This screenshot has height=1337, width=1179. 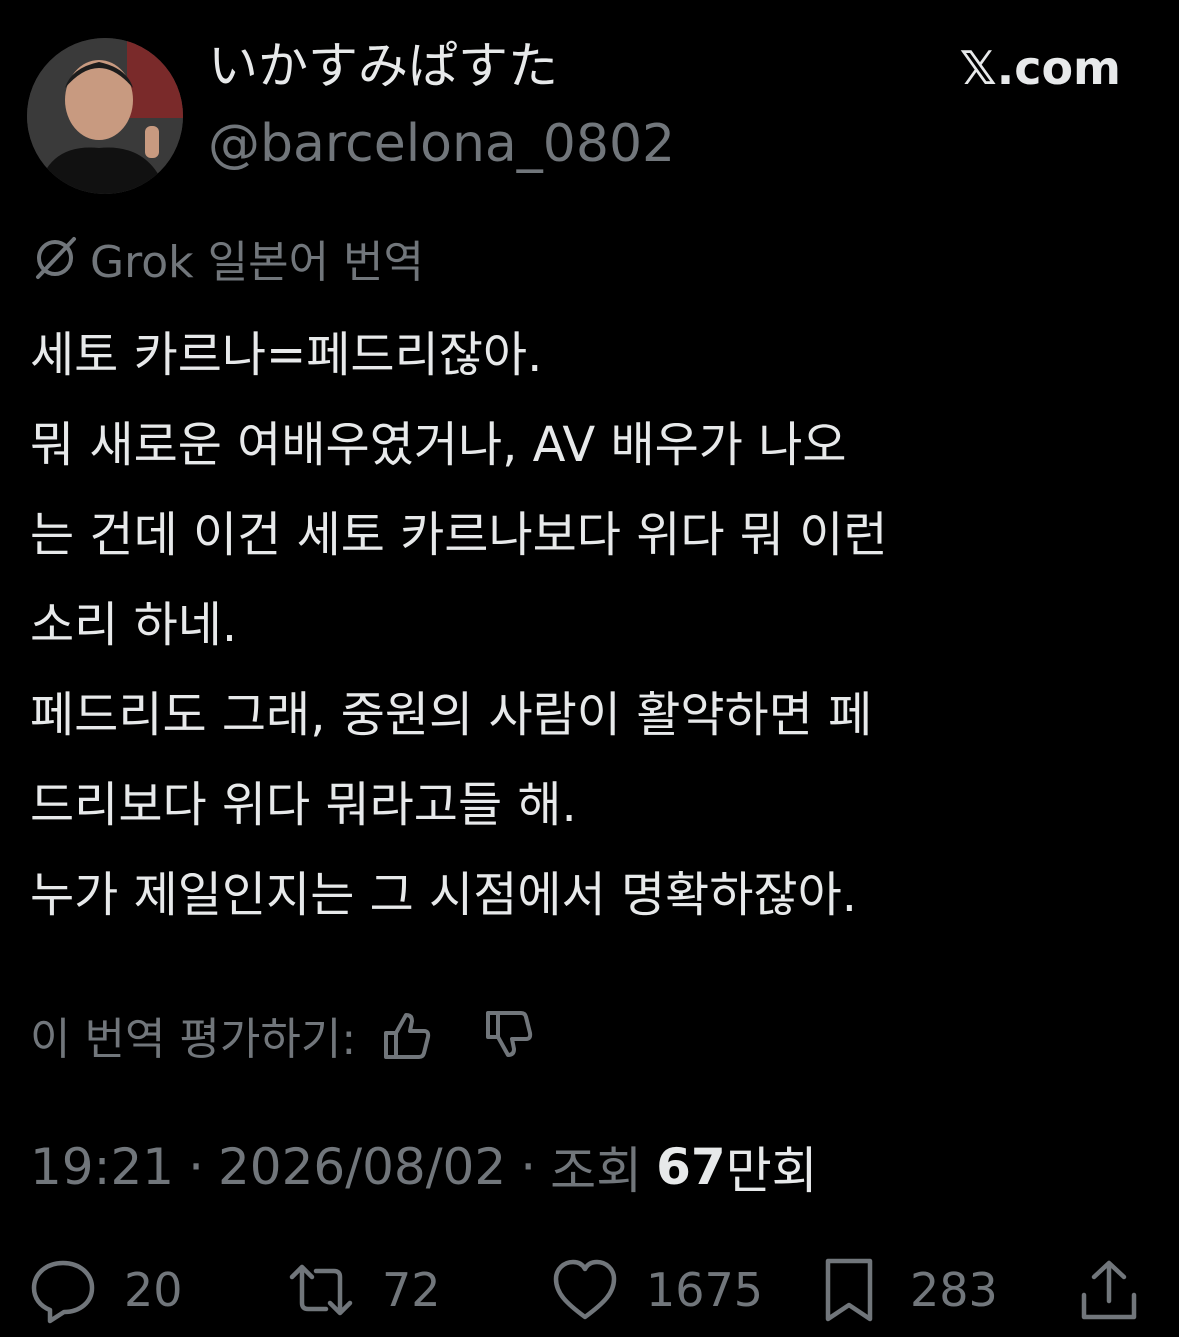 What do you see at coordinates (585, 1289) in the screenshot?
I see `heart-icon` at bounding box center [585, 1289].